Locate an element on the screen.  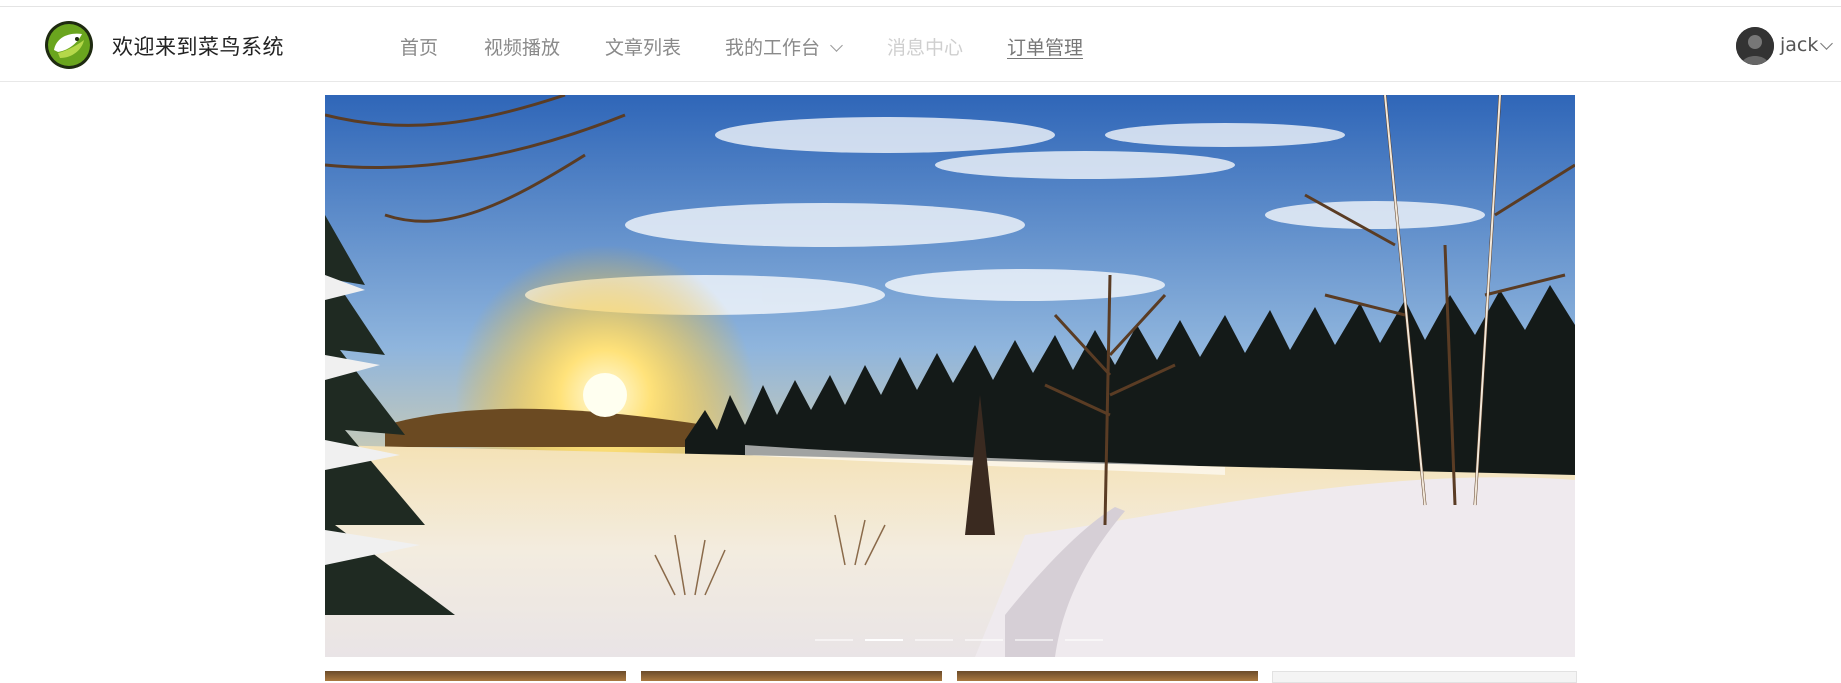
carousel-indicators is located at coordinates (959, 640).